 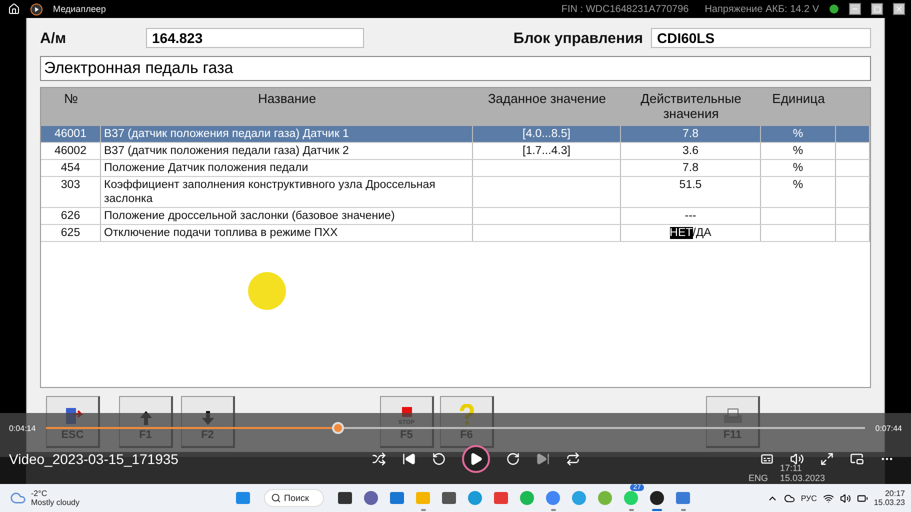 What do you see at coordinates (889, 502) in the screenshot?
I see `clock-date: 15.03.23` at bounding box center [889, 502].